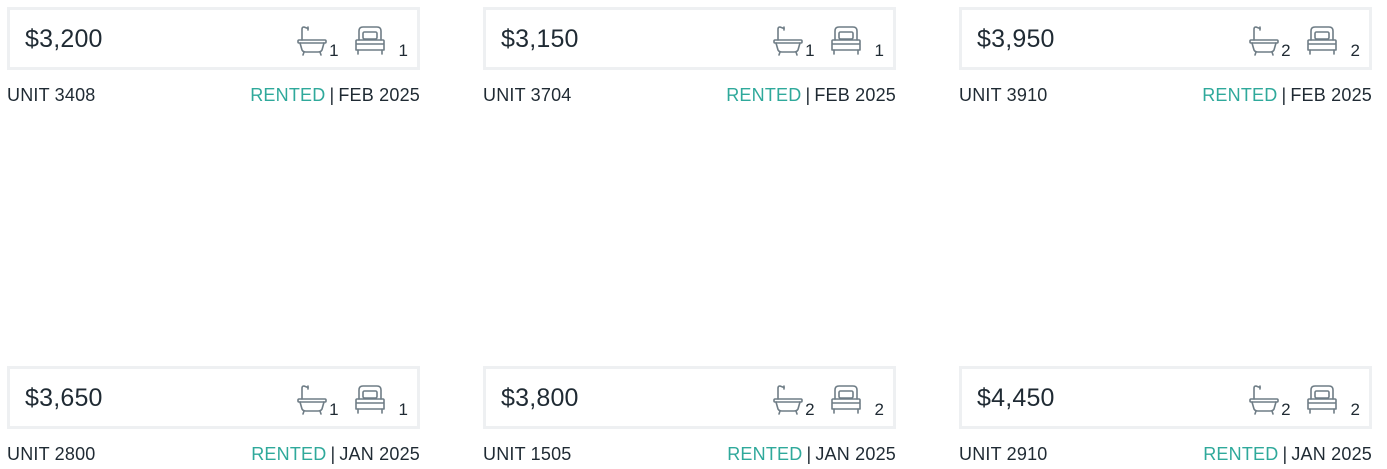 This screenshot has height=469, width=1387. What do you see at coordinates (689, 397) in the screenshot?
I see `listing-summary-box: $3,800 2 2` at bounding box center [689, 397].